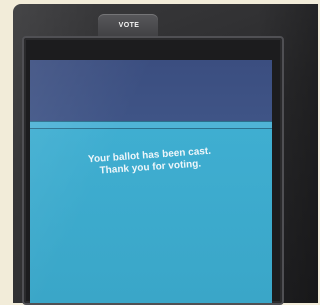  Describe the element at coordinates (151, 125) in the screenshot. I see `screen-divider` at that location.